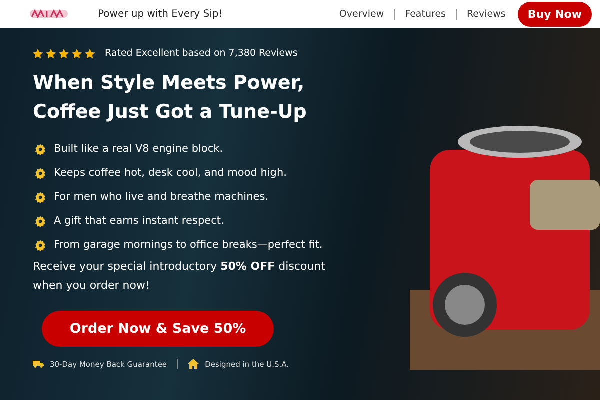 The height and width of the screenshot is (400, 600). What do you see at coordinates (425, 14) in the screenshot?
I see `nav-link: Features` at bounding box center [425, 14].